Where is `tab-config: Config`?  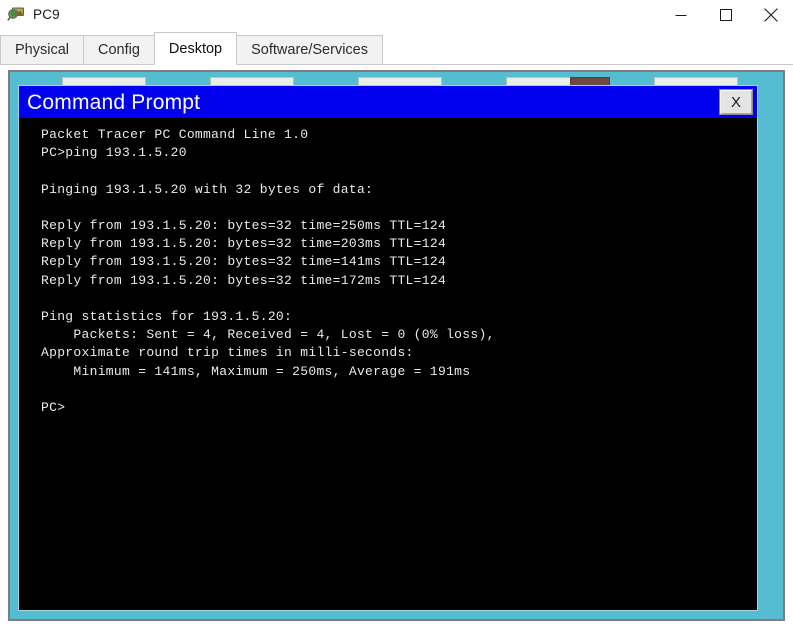 tab-config: Config is located at coordinates (119, 50).